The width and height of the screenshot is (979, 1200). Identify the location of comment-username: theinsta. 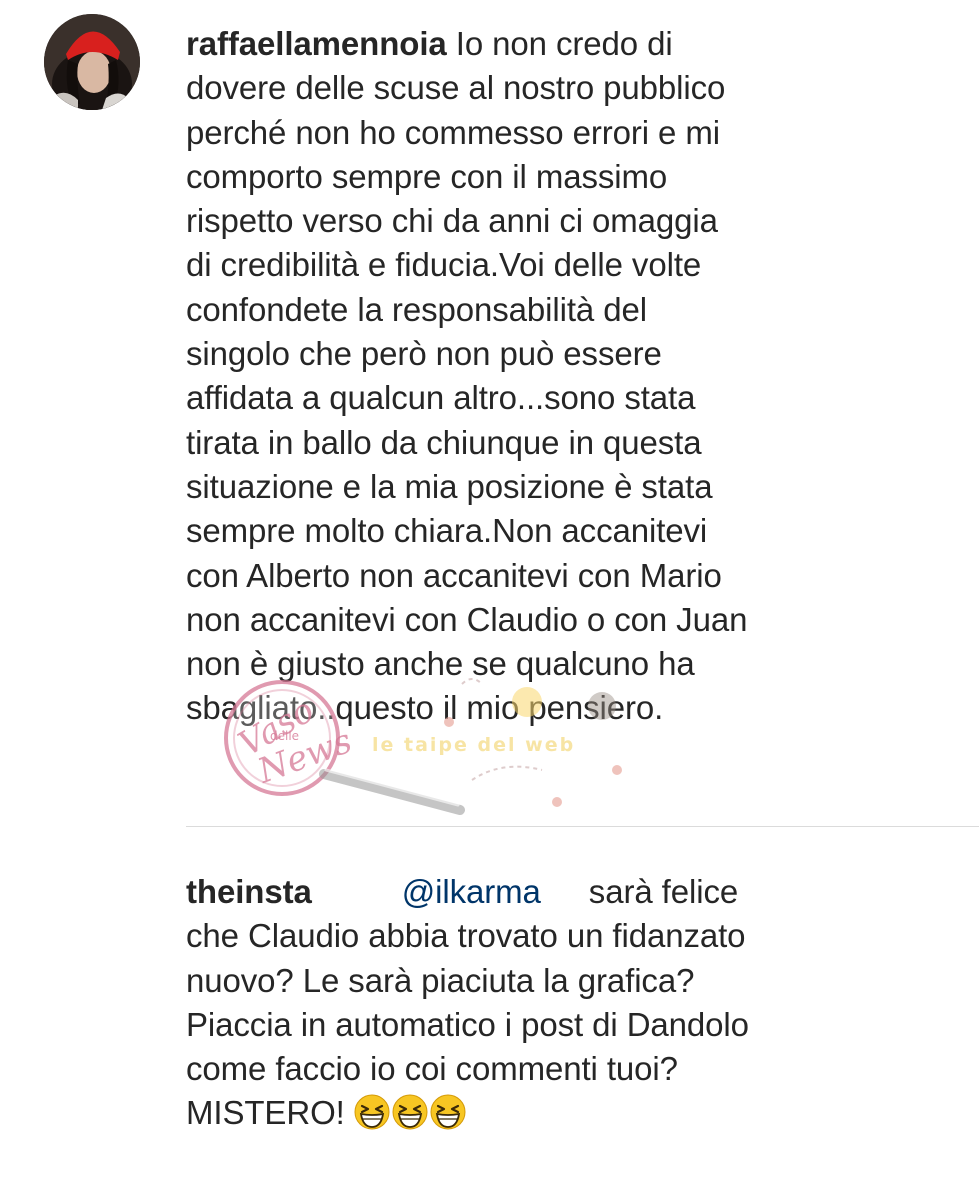
(249, 891).